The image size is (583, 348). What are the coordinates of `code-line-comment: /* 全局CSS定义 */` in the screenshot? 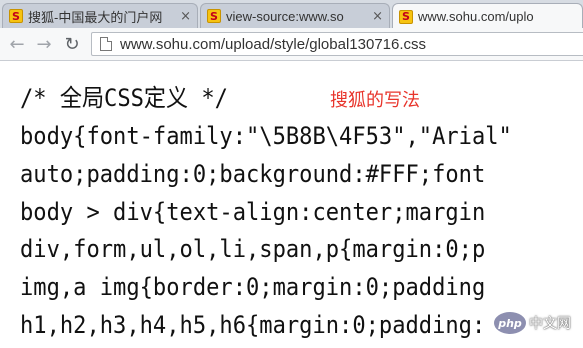 It's located at (124, 98).